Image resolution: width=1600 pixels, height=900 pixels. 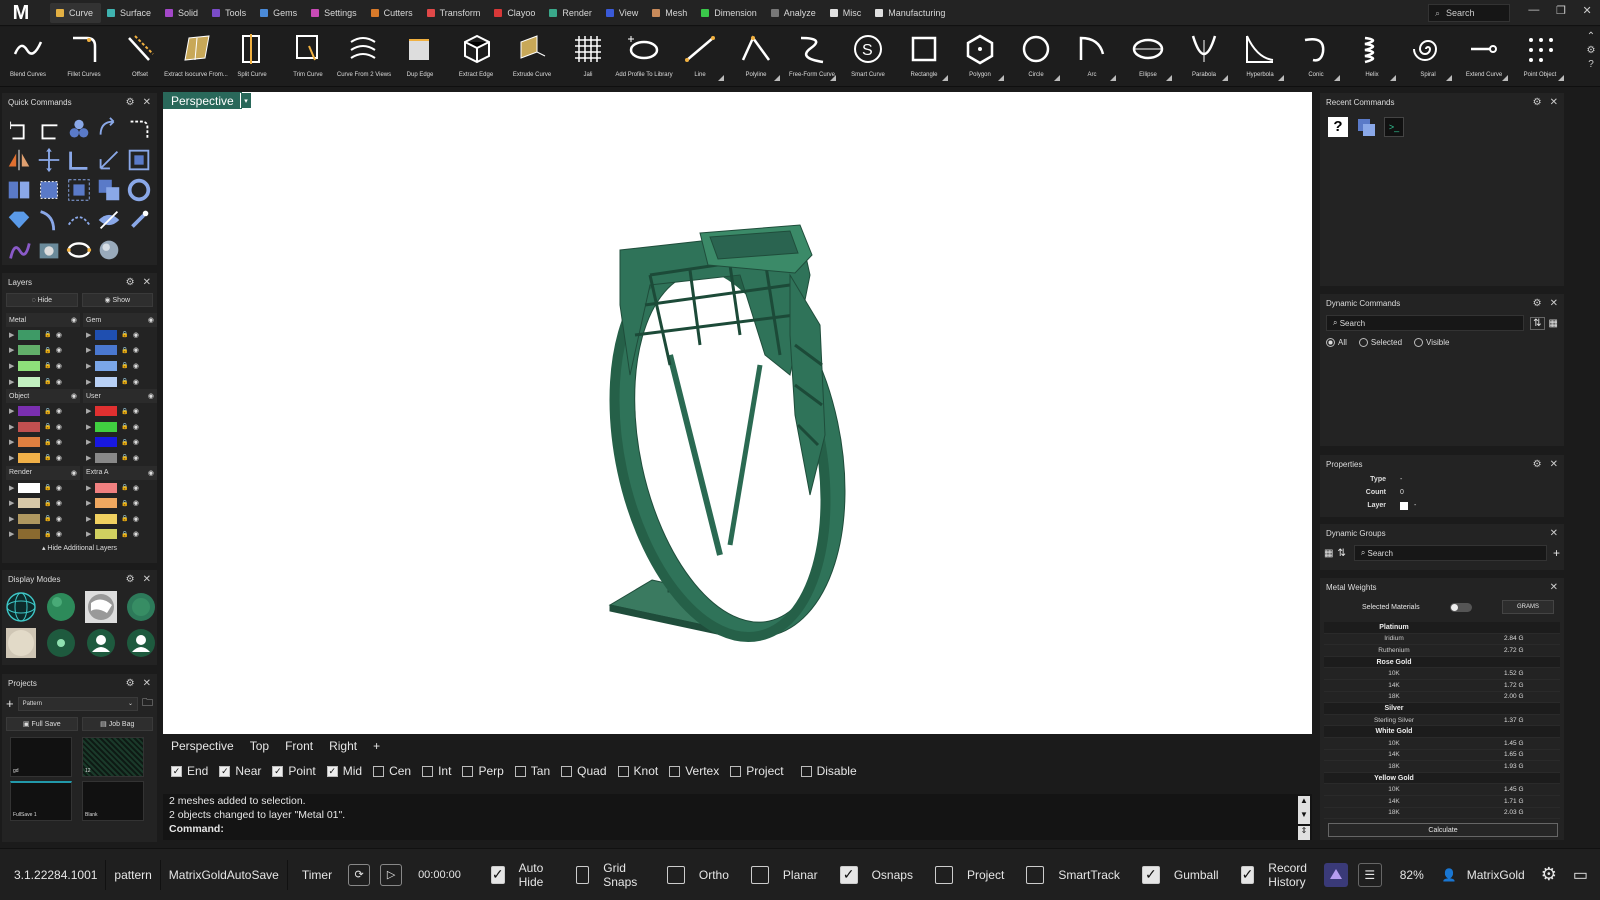 I want to click on ribbon-tab: View, so click(x=623, y=13).